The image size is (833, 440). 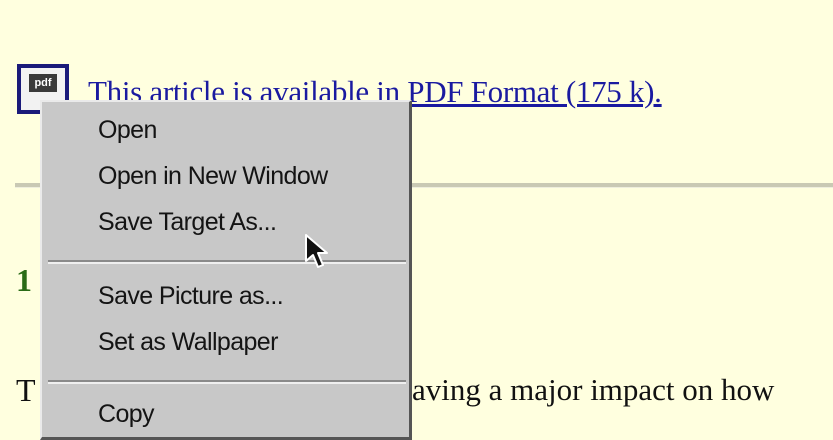 What do you see at coordinates (316, 251) in the screenshot?
I see `mouse-pointer-icon` at bounding box center [316, 251].